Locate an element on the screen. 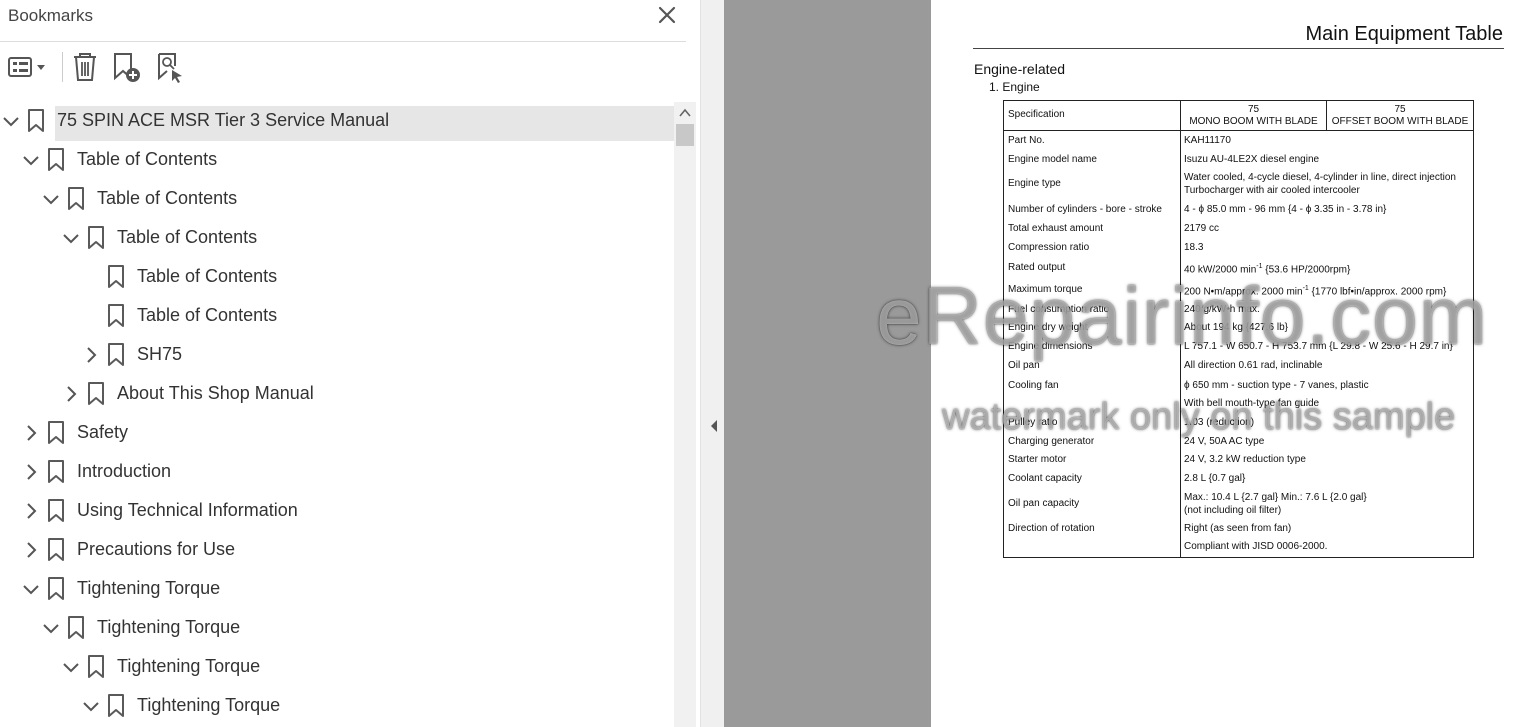  section-title: Engine-related is located at coordinates (1020, 69).